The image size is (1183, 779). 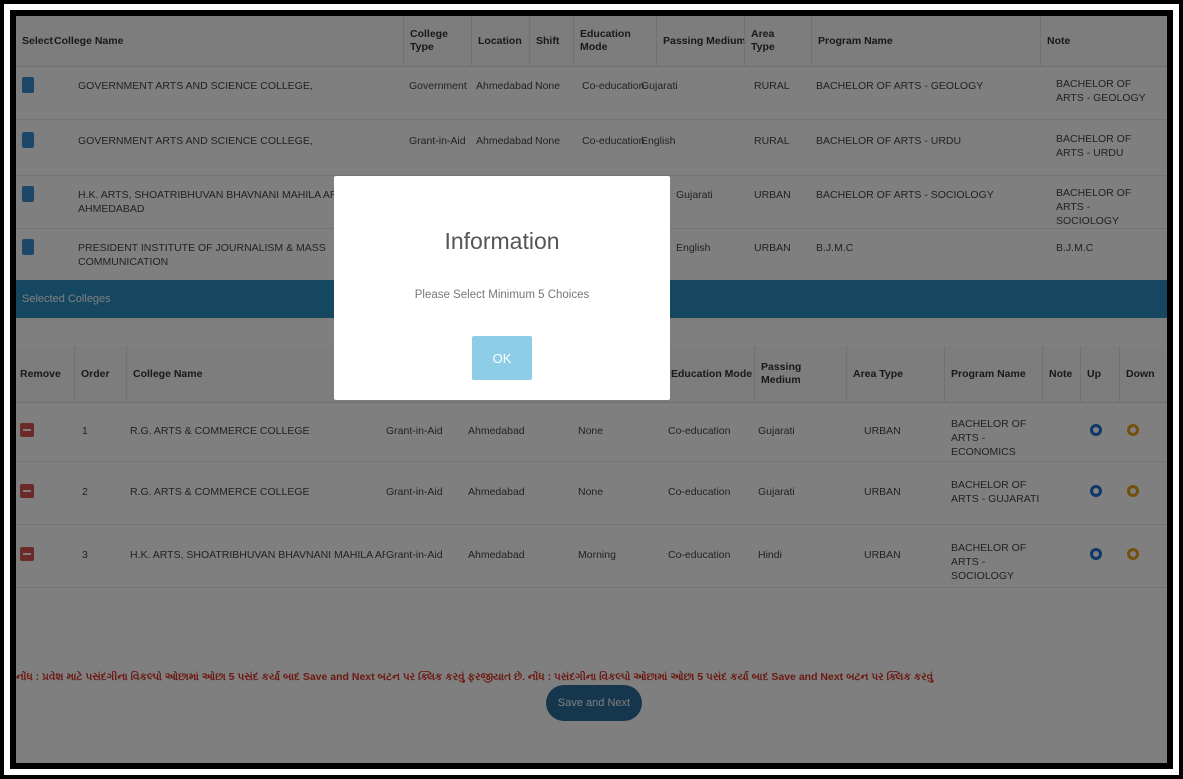 What do you see at coordinates (502, 241) in the screenshot?
I see `dialog-title: Information` at bounding box center [502, 241].